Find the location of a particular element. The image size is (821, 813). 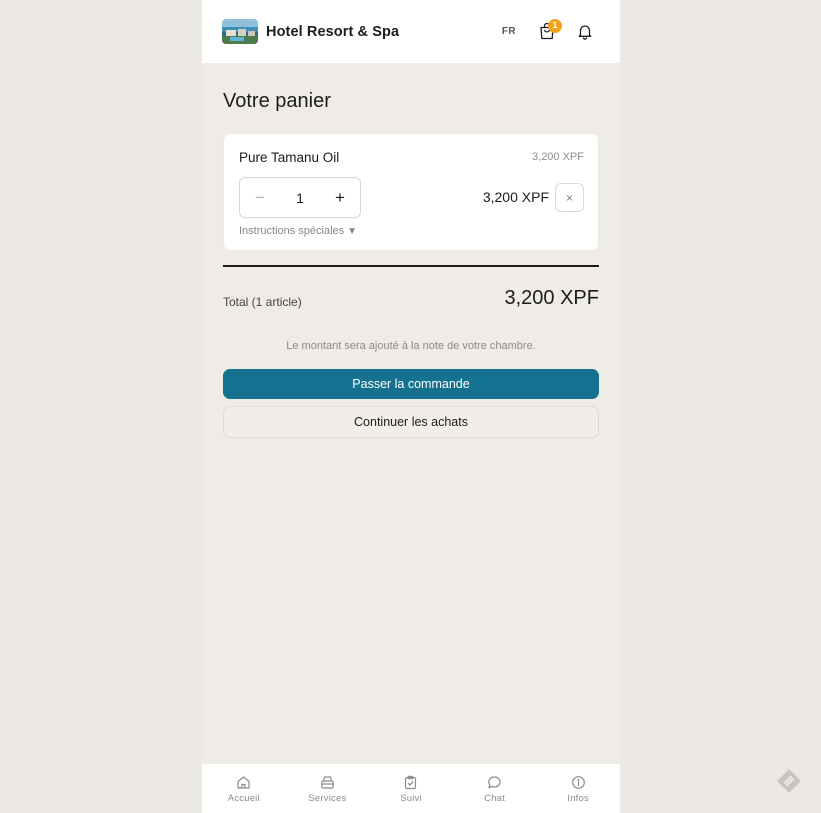

nav-item-infos: Infos is located at coordinates (578, 788).